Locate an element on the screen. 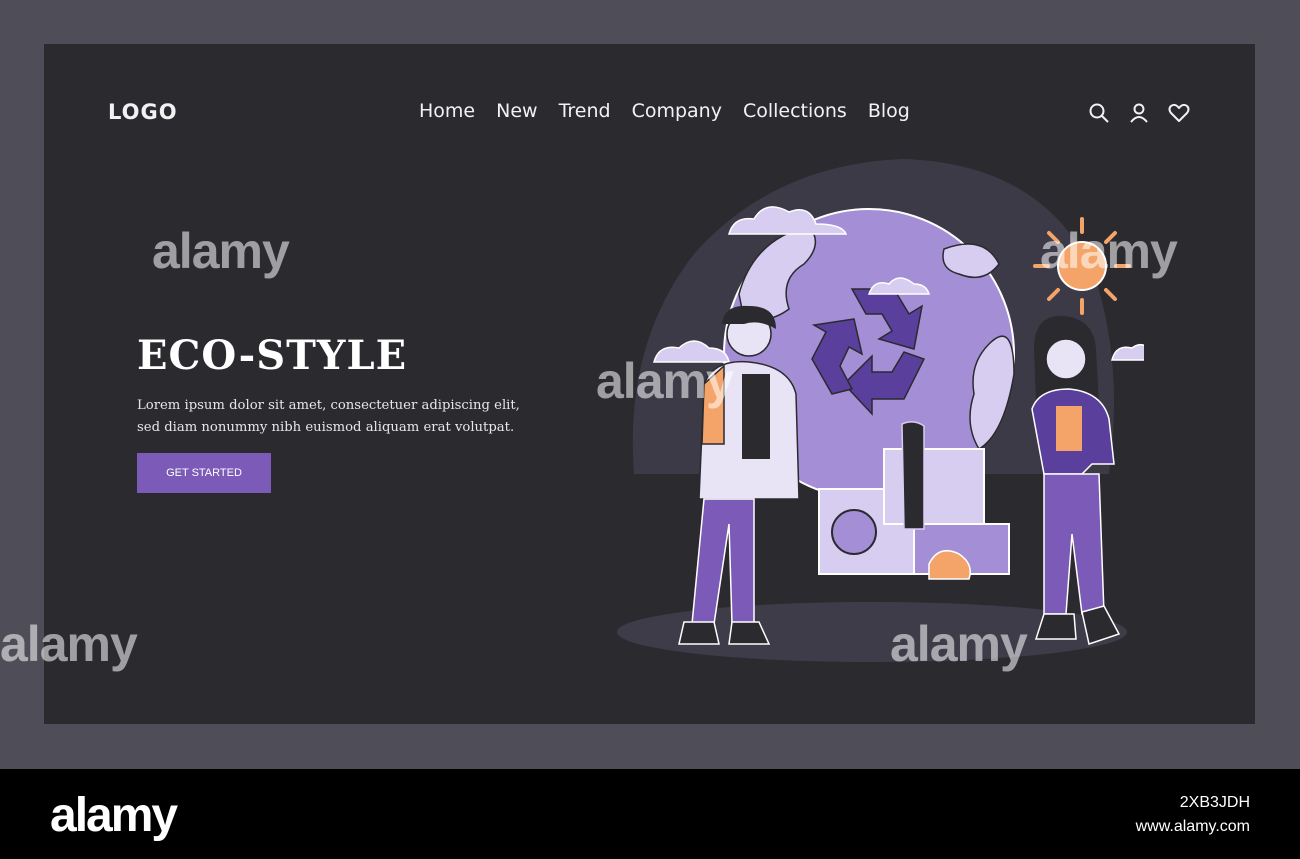 The image size is (1300, 859). nav-item-company: Company is located at coordinates (677, 111).